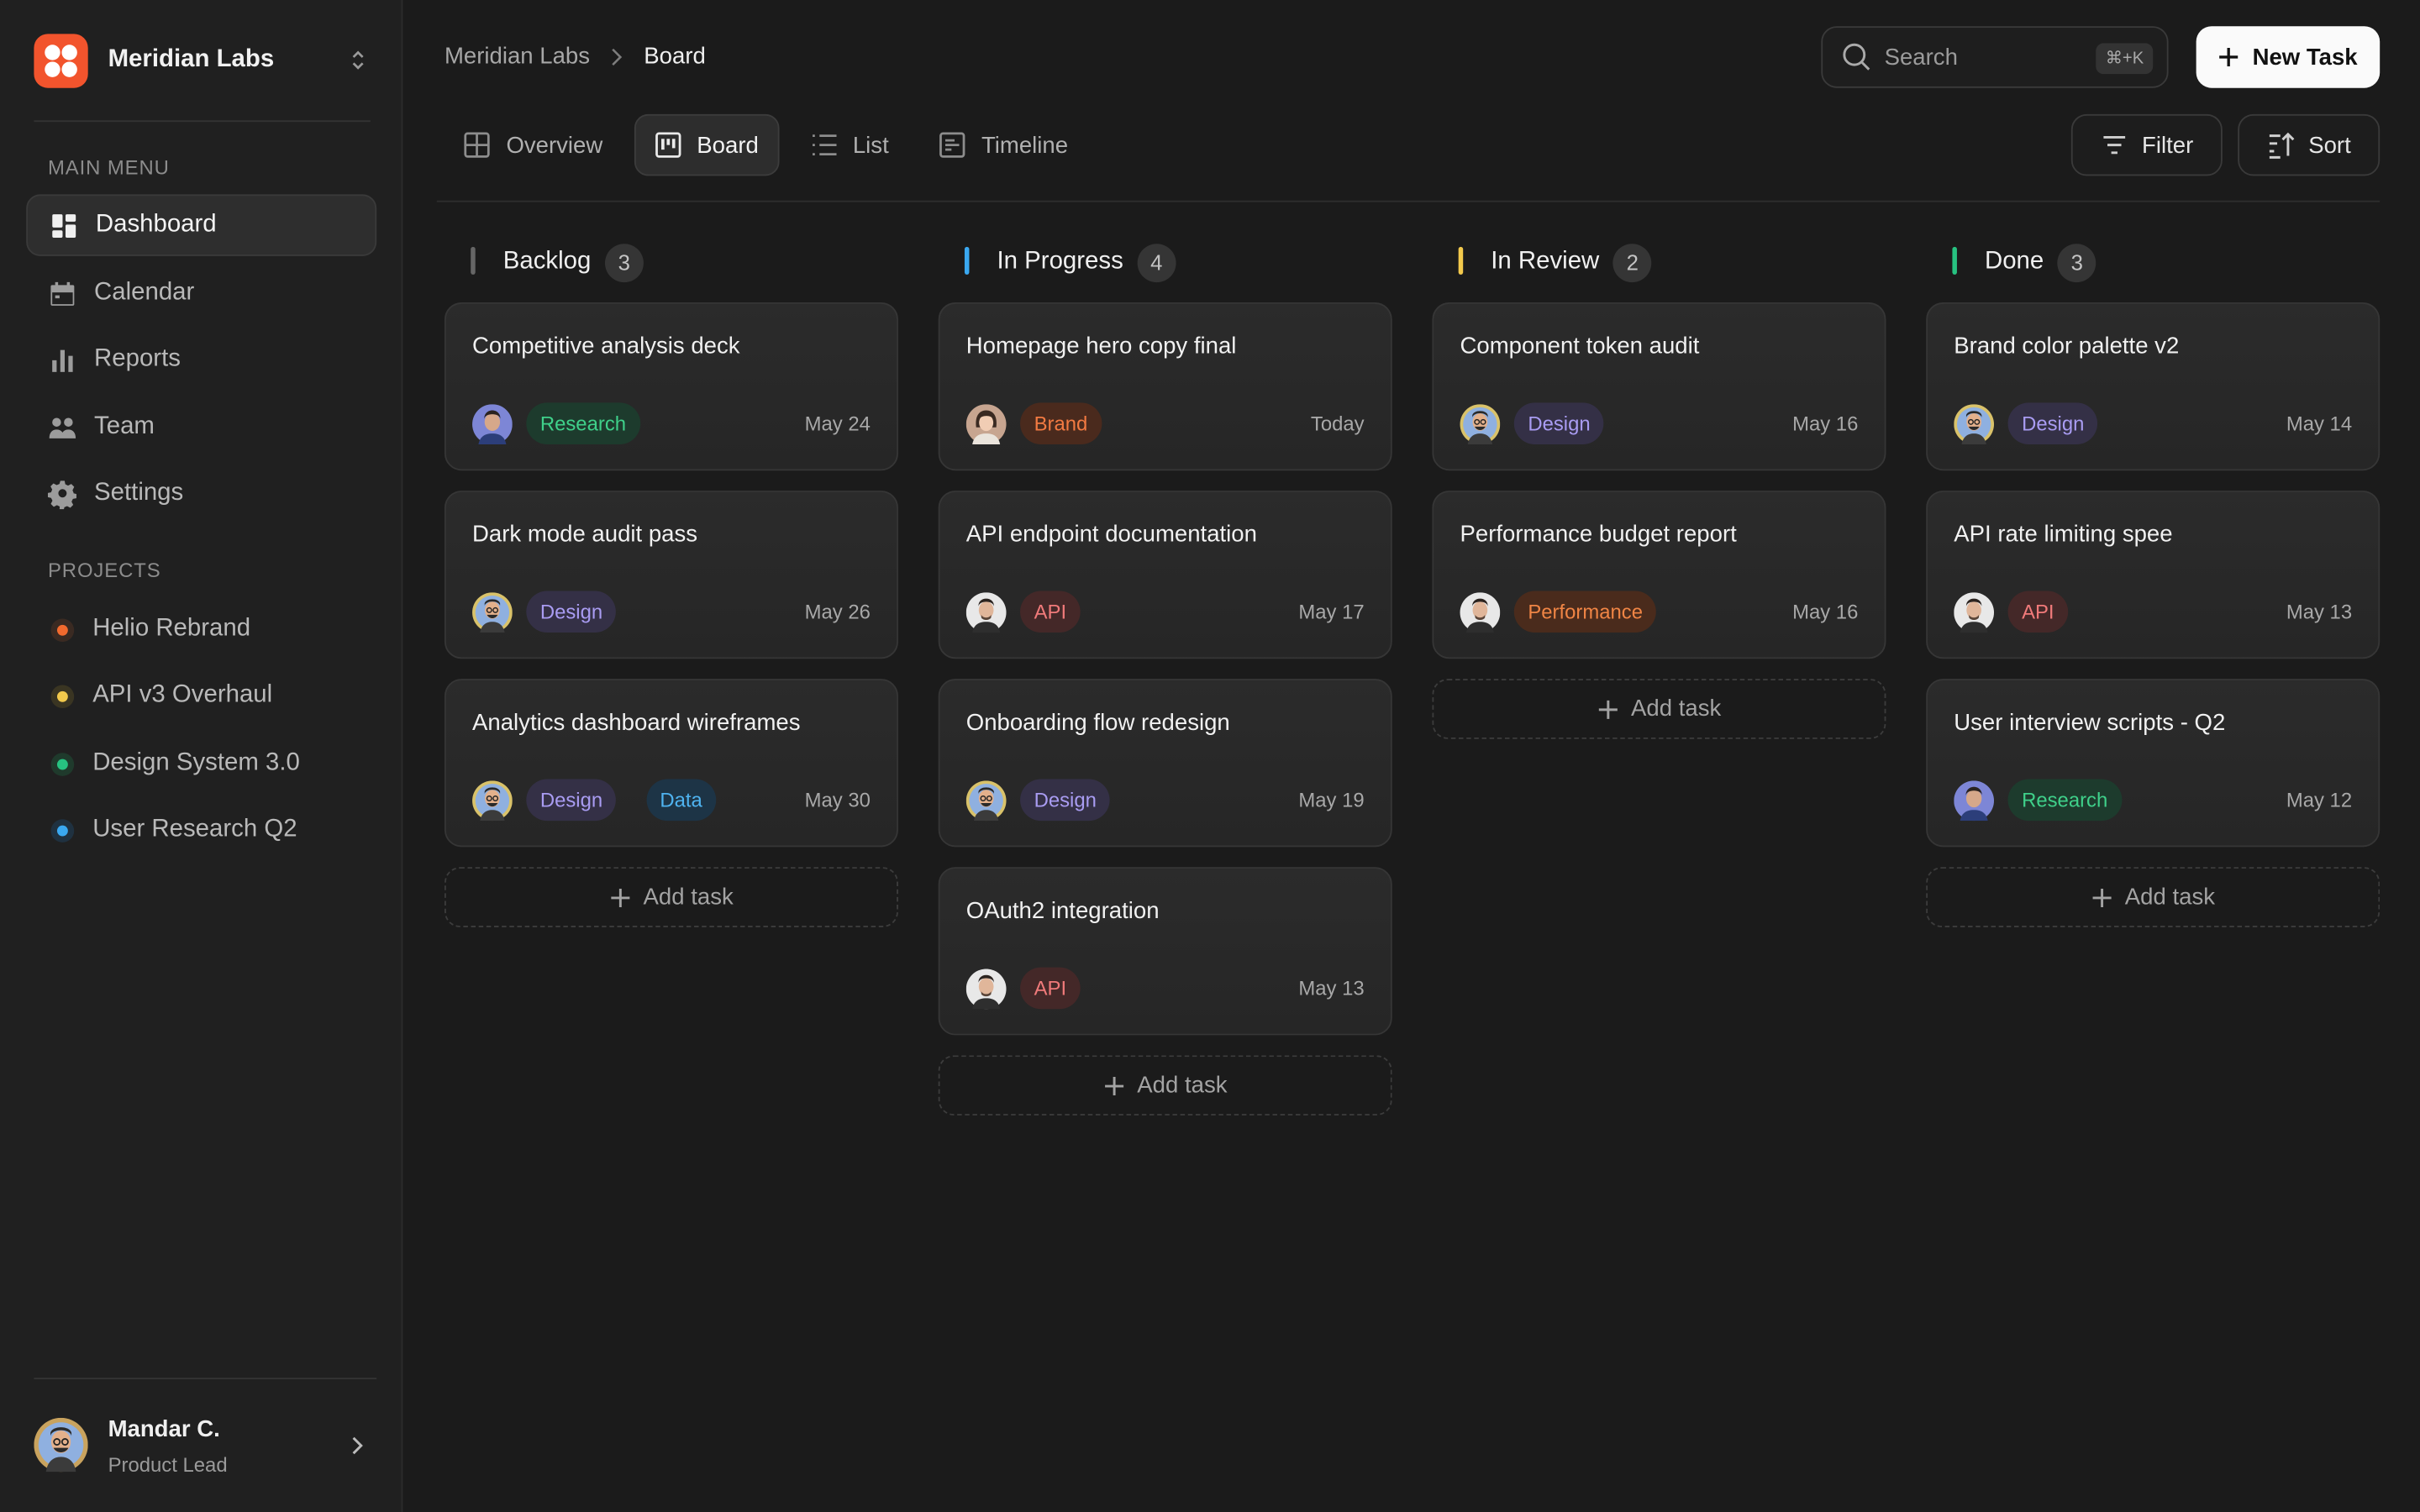 The width and height of the screenshot is (2420, 1512). I want to click on search-shortcut-badge: ⌘+K, so click(2125, 59).